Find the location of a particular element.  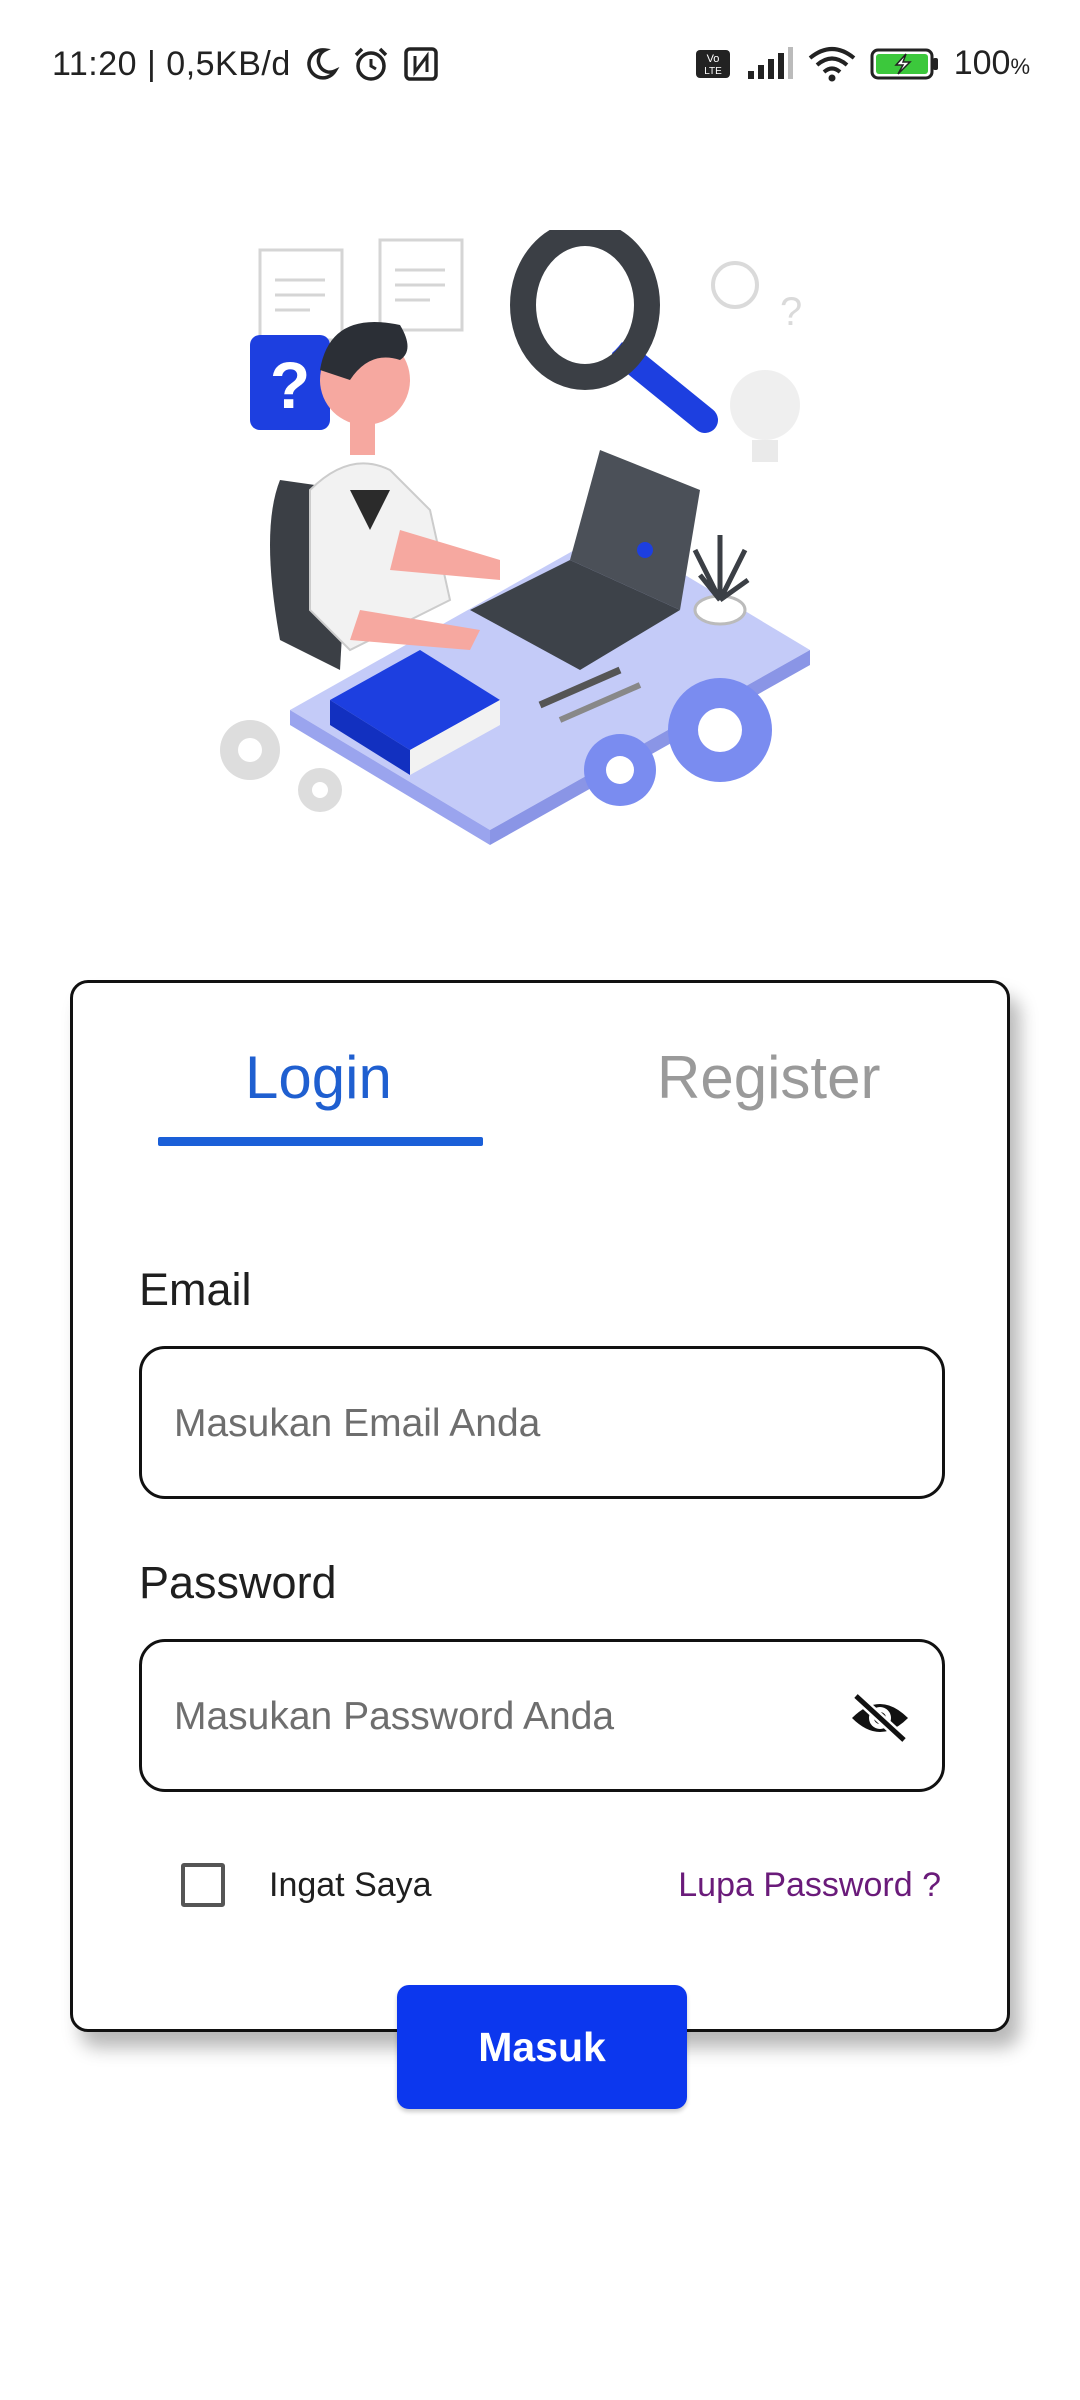

tab-register: Register is located at coordinates (768, 1077).